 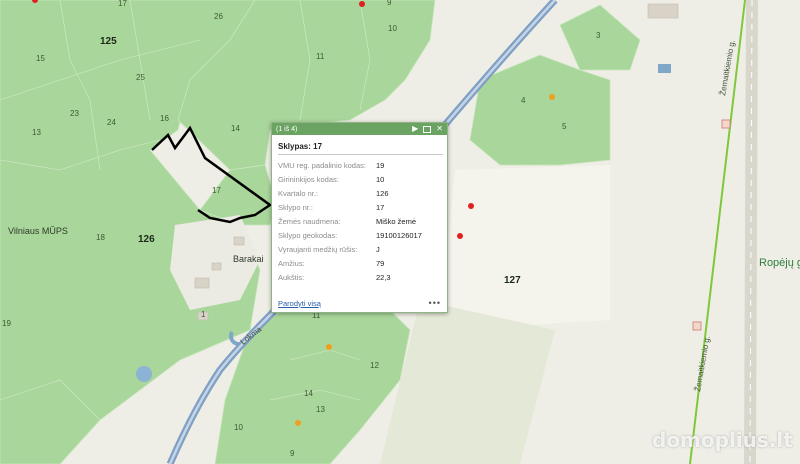 What do you see at coordinates (378, 249) in the screenshot?
I see `attribute-value: J` at bounding box center [378, 249].